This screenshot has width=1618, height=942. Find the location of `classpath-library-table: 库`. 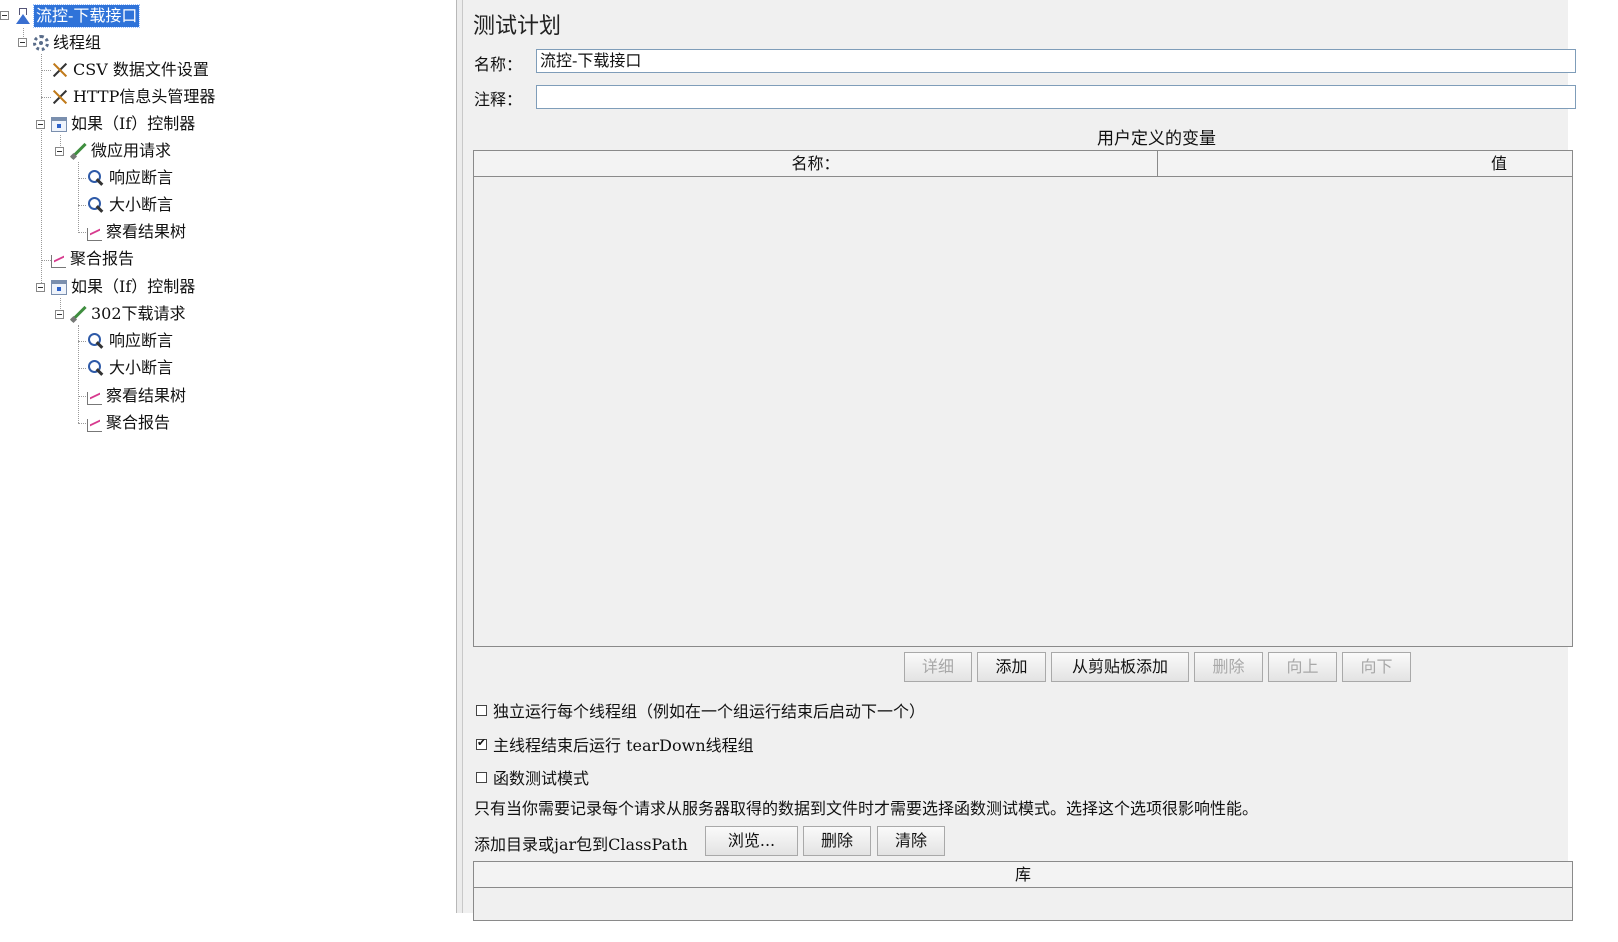

classpath-library-table: 库 is located at coordinates (1023, 891).